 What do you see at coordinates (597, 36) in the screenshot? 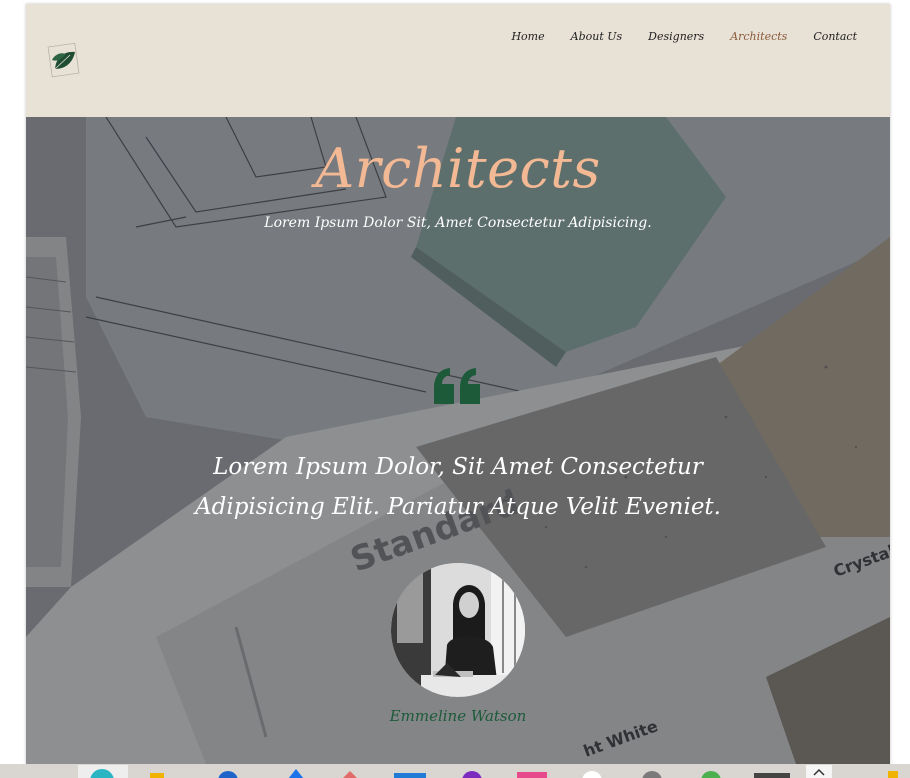
I see `nav-about-us: About Us` at bounding box center [597, 36].